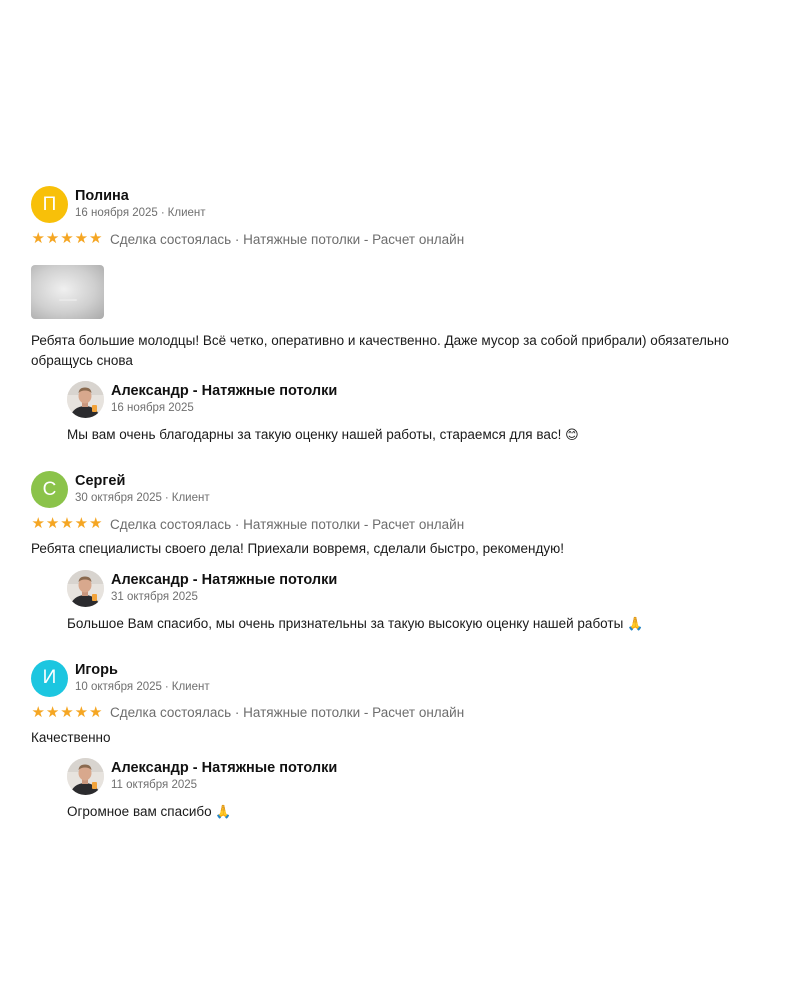 This screenshot has height=1000, width=800. I want to click on reply-date: 31 октября 2025, so click(154, 596).